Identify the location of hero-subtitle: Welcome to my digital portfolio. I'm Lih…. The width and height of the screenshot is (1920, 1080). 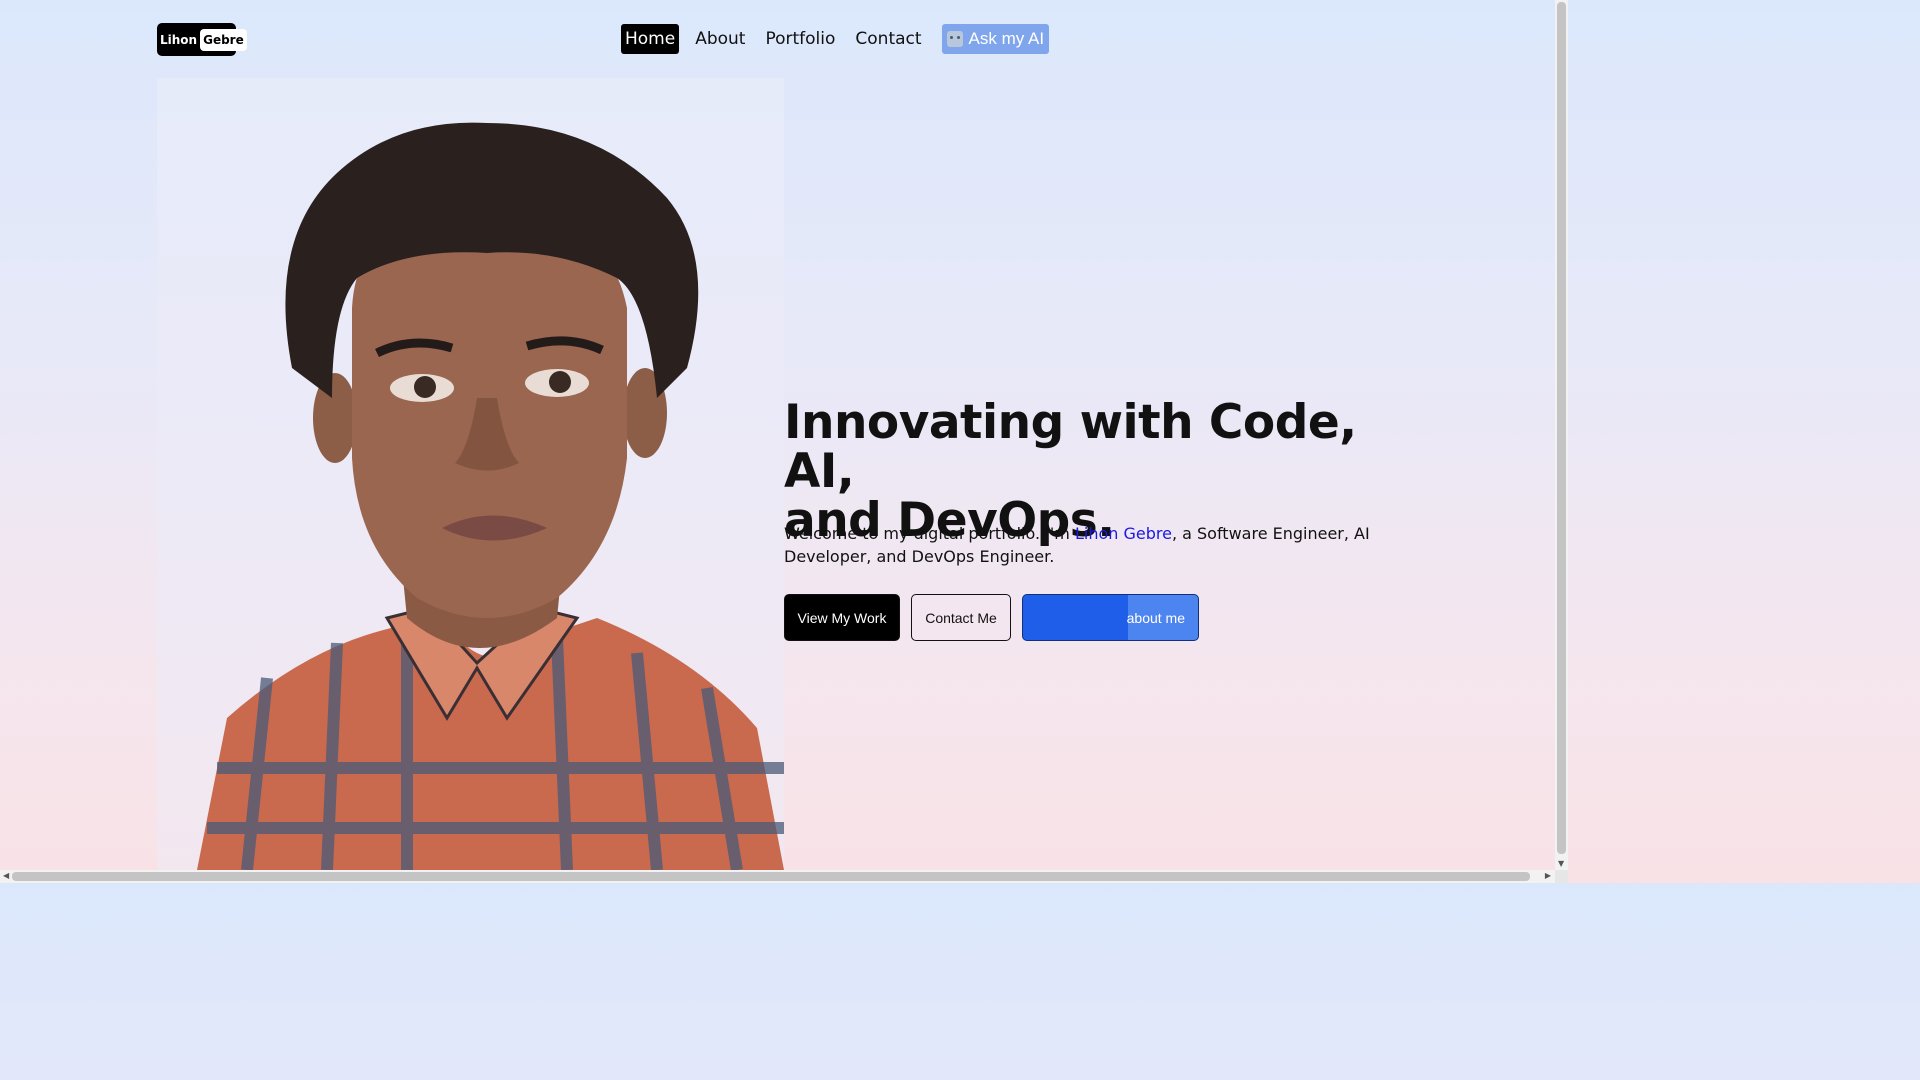
(1089, 545).